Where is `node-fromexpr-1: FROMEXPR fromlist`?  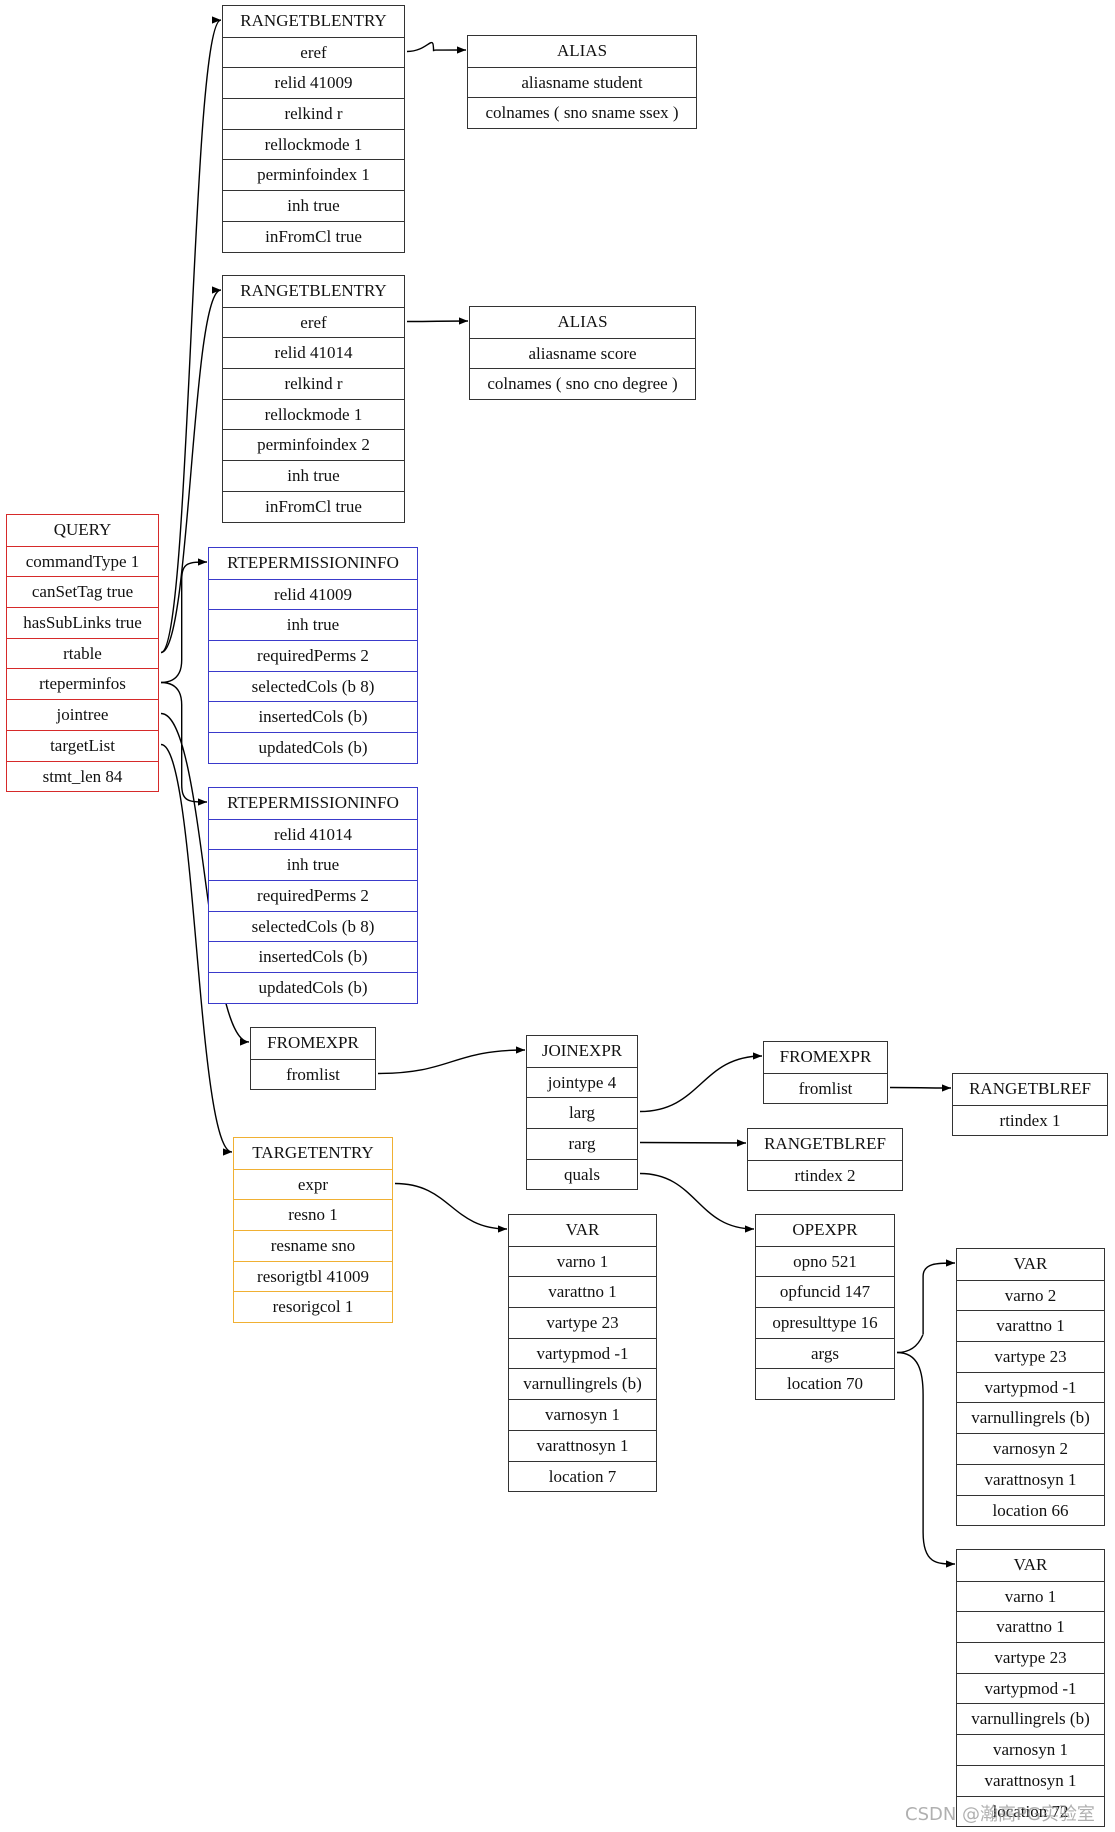 node-fromexpr-1: FROMEXPR fromlist is located at coordinates (313, 1059).